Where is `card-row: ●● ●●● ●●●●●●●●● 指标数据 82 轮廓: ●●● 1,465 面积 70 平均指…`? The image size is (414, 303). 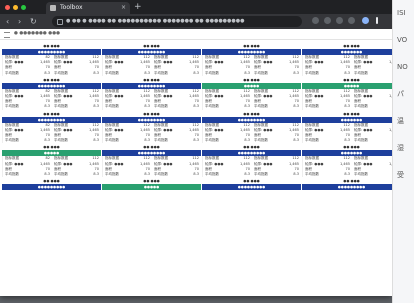
card-row: ●● ●●● ●●●●●●●●● 指标数据 82 轮廓: ●●● 1,465 面积 70 平均指… is located at coordinates (202, 60).